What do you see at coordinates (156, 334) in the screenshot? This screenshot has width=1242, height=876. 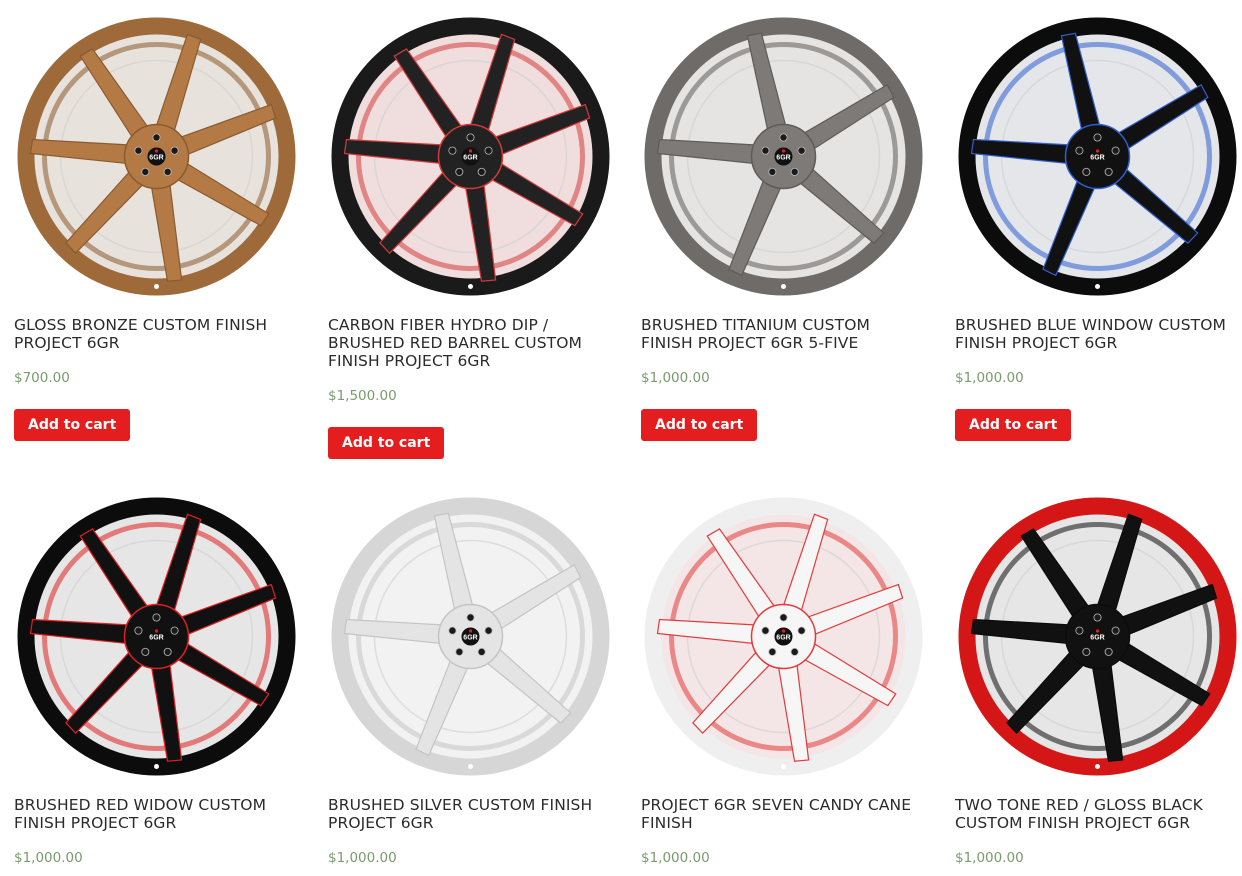 I see `product-title: GLOSS BRONZE CUSTOM FINISH PROJECT 6GR` at bounding box center [156, 334].